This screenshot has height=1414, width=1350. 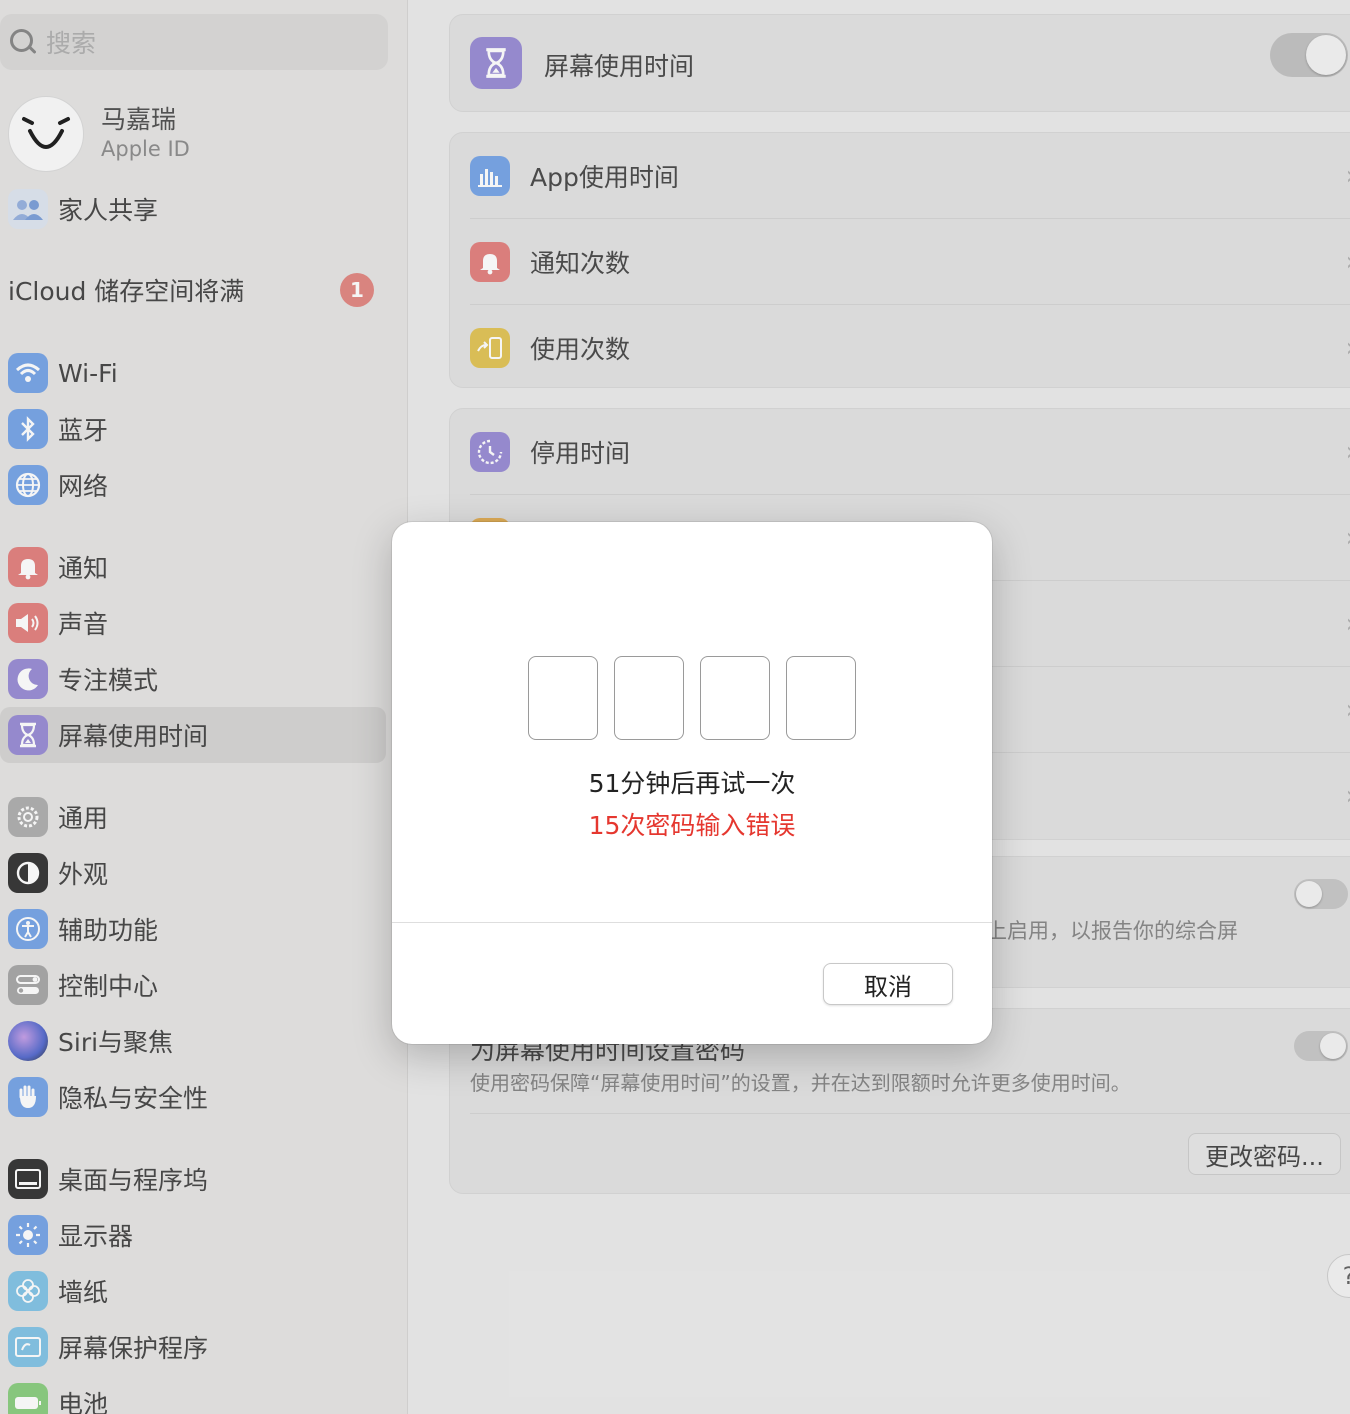 I want to click on passcode-entry, so click(x=692, y=698).